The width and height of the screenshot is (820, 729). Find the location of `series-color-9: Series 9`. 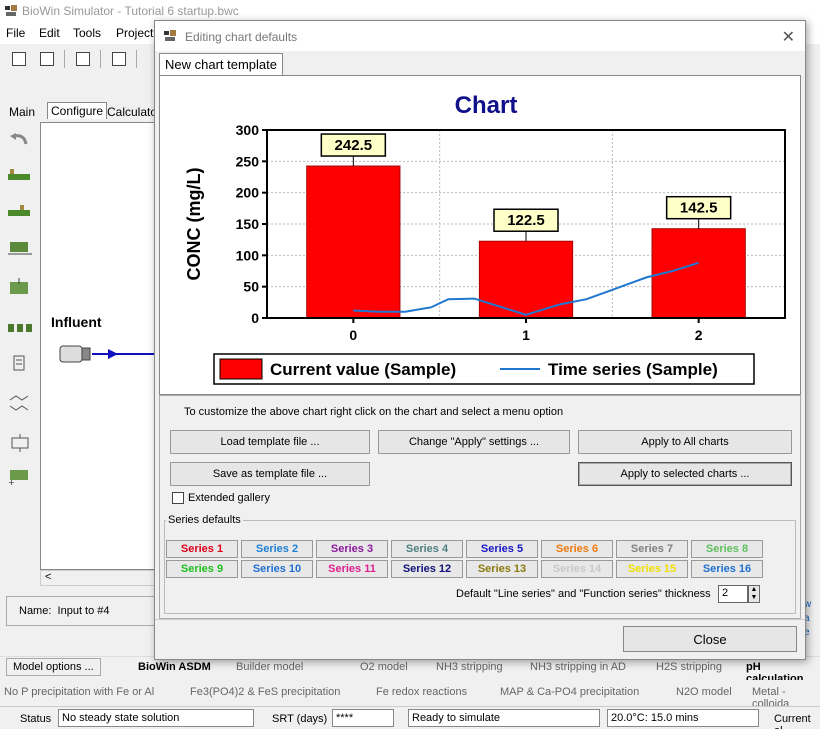

series-color-9: Series 9 is located at coordinates (202, 569).